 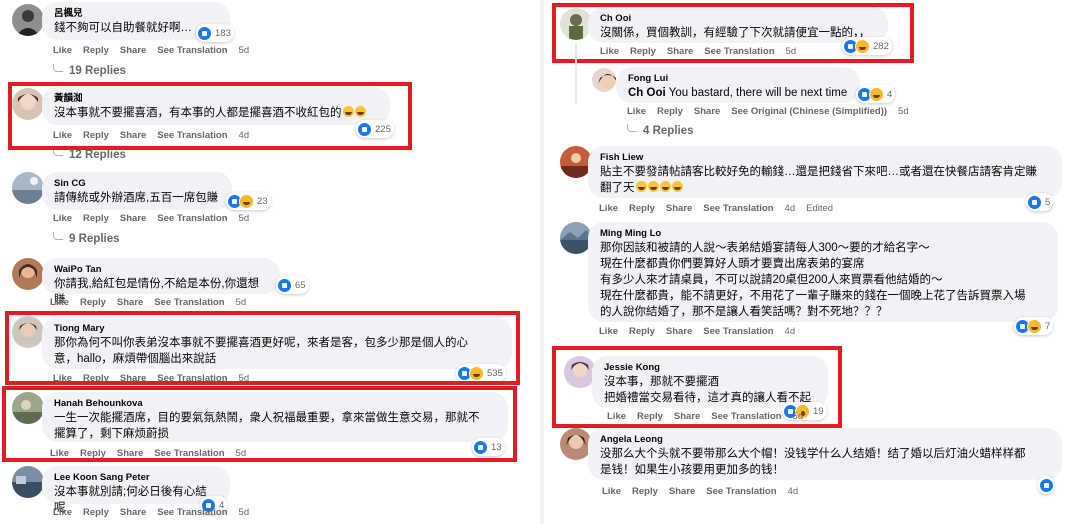 What do you see at coordinates (300, 285) in the screenshot?
I see `reaction-count: 65` at bounding box center [300, 285].